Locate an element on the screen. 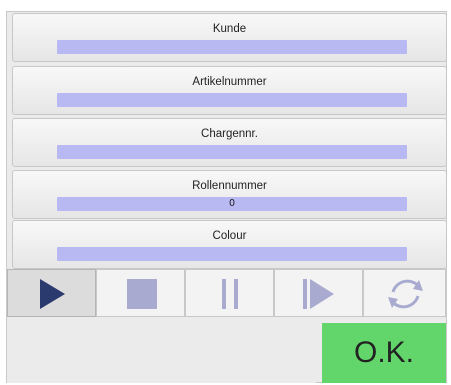 This screenshot has width=451, height=385. field-colour: Colour is located at coordinates (229, 244).